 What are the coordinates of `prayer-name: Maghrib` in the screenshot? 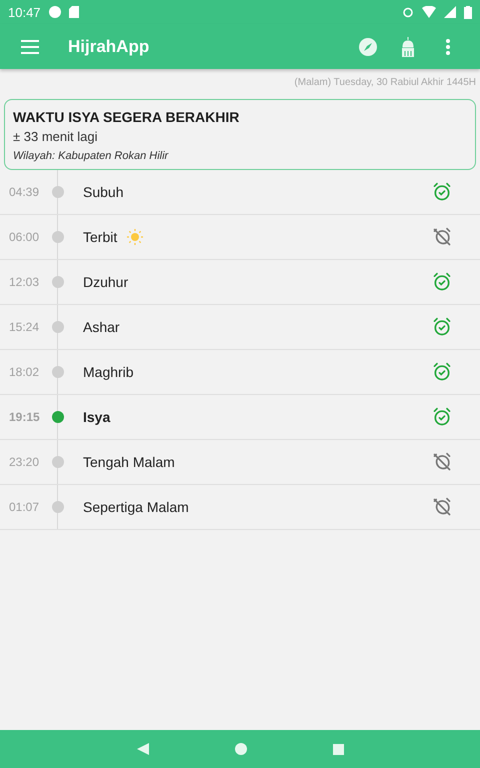 It's located at (108, 372).